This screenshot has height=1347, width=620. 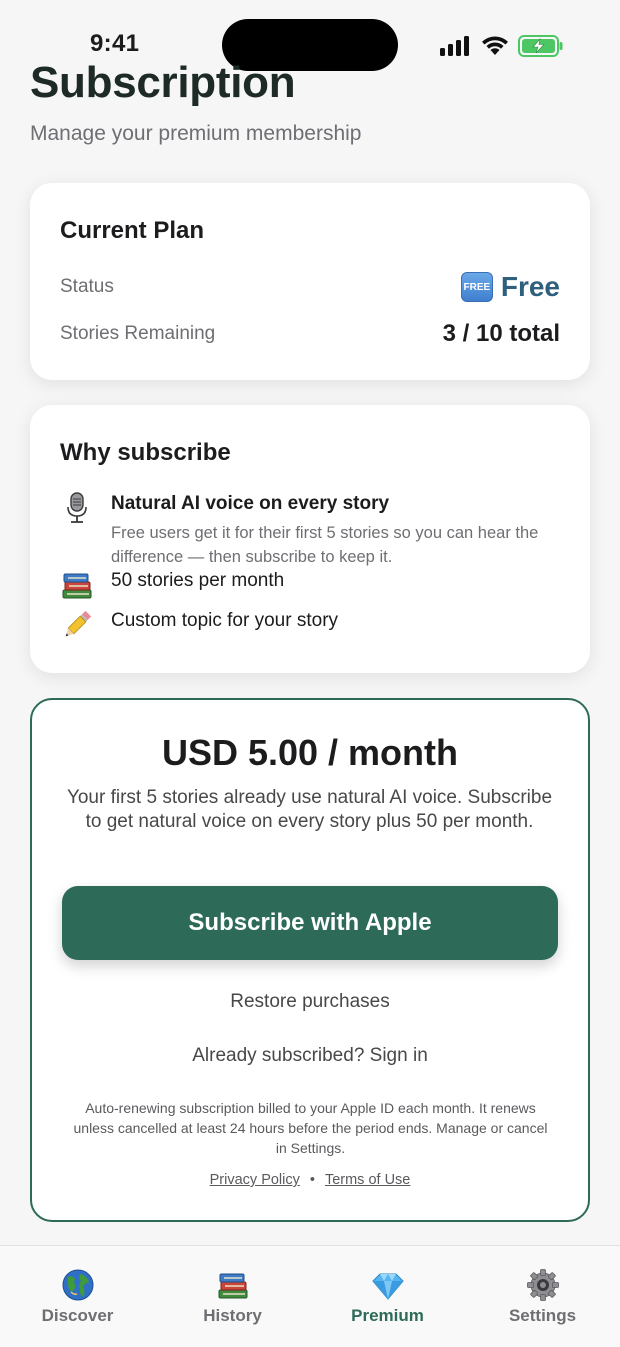 What do you see at coordinates (310, 1056) in the screenshot?
I see `sign-in-link: Already subscribed? Sign in` at bounding box center [310, 1056].